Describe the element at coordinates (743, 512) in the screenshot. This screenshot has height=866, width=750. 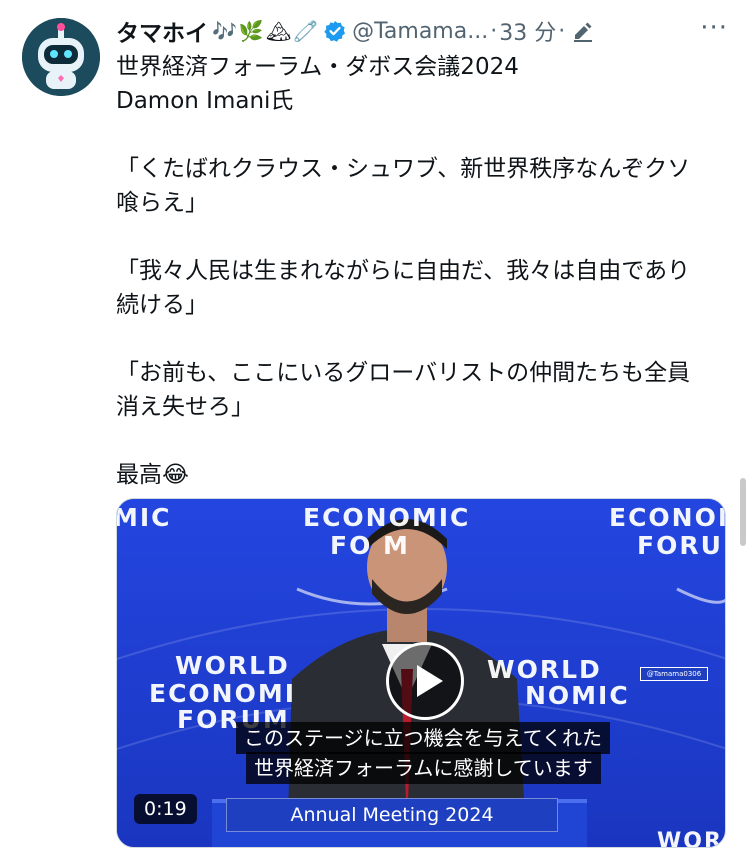
I see `scrollbar` at that location.